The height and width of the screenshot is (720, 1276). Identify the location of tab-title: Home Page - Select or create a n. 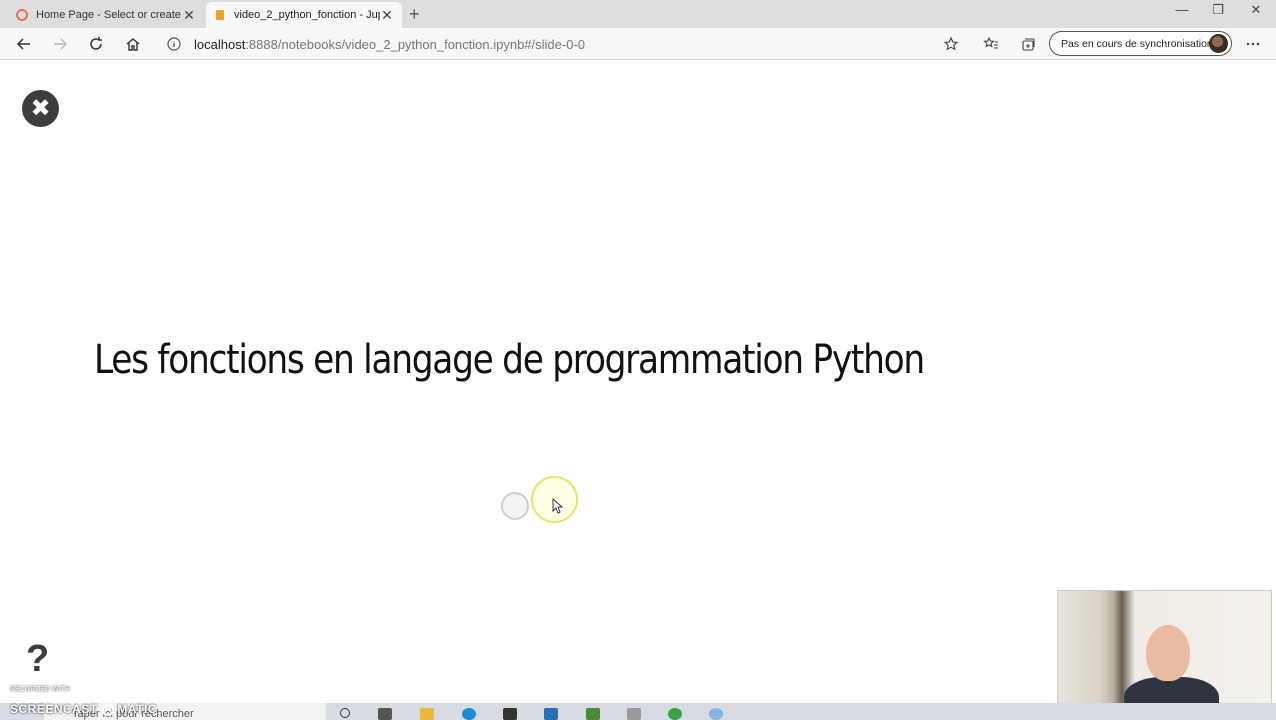
(109, 15).